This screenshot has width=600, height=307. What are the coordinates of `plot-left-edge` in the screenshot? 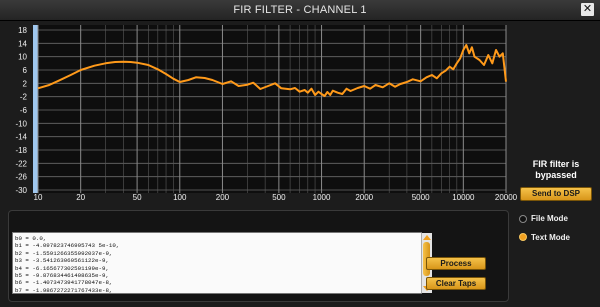 It's located at (35, 109).